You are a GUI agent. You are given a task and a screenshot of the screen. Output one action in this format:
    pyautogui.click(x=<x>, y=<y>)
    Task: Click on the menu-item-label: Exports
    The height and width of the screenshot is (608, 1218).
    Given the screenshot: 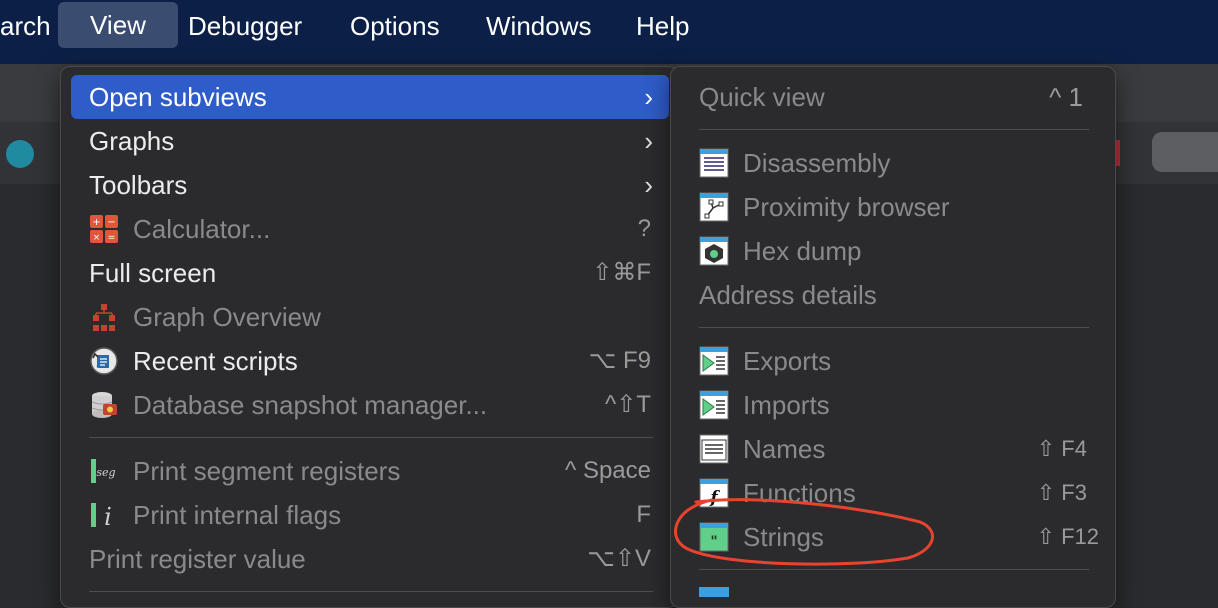 What is the action you would take?
    pyautogui.click(x=787, y=361)
    